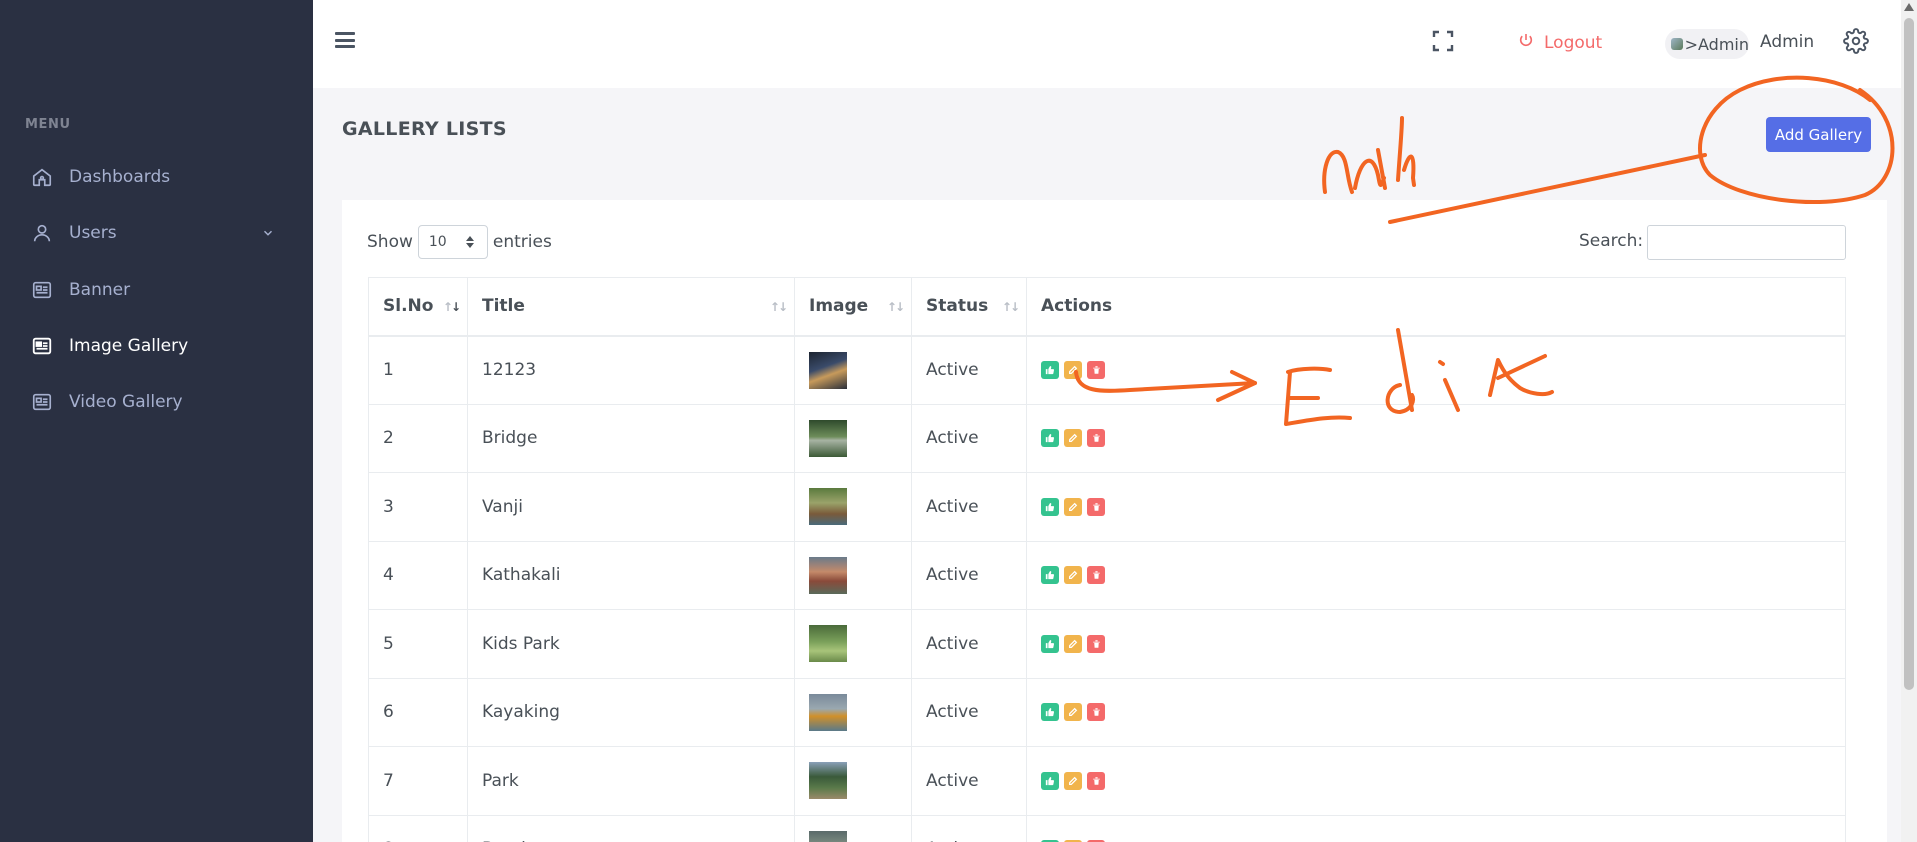 This screenshot has width=1917, height=842. Describe the element at coordinates (418, 438) in the screenshot. I see `cell-slno: 2` at that location.